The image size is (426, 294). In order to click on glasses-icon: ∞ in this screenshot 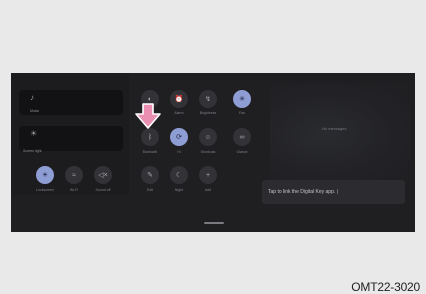, I will do `click(242, 137)`.